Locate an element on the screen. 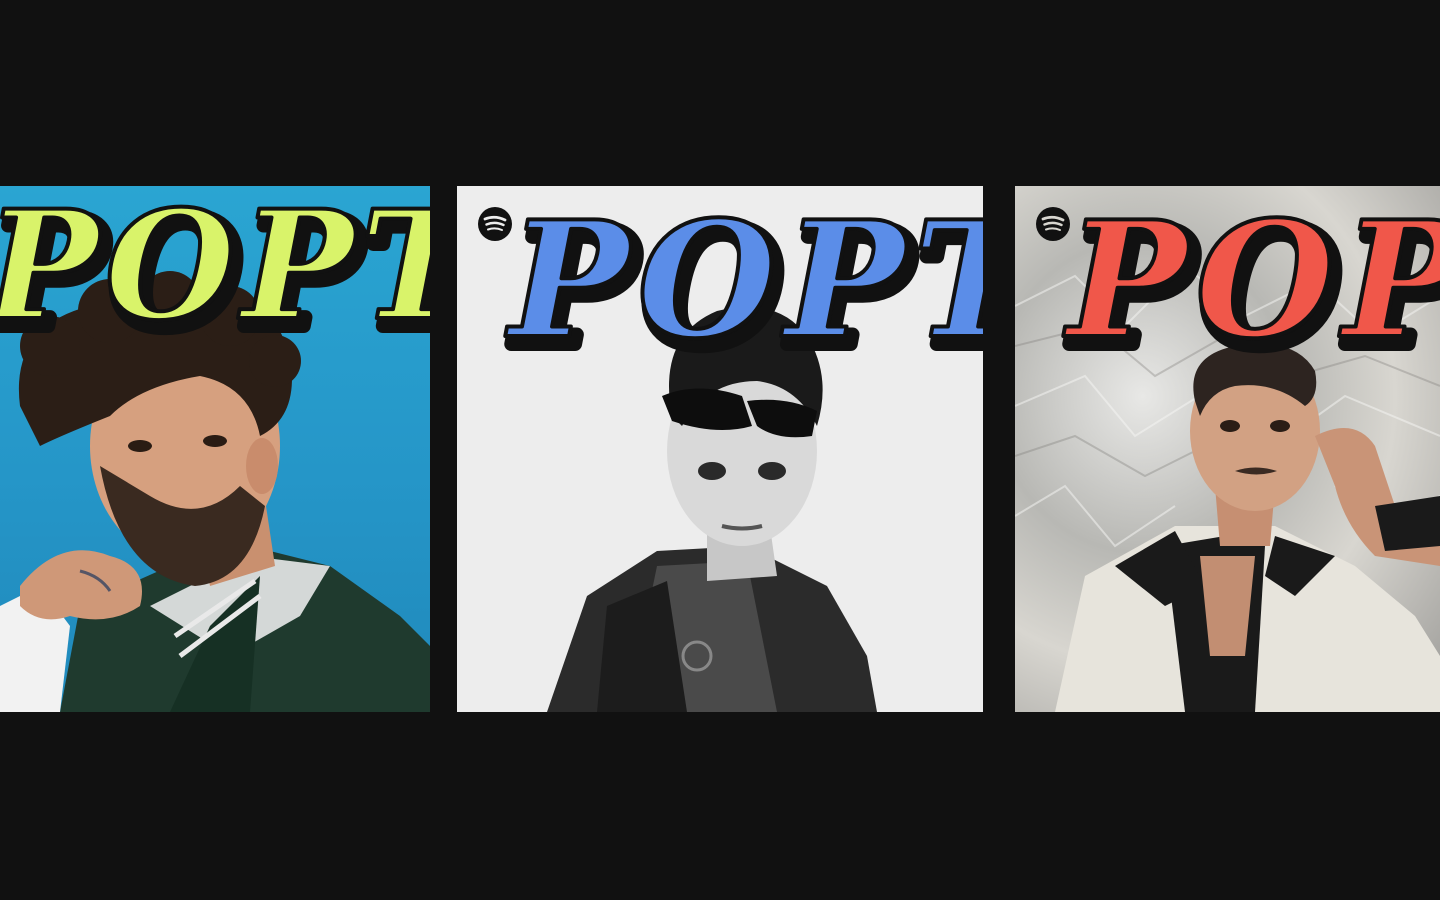 The height and width of the screenshot is (900, 1440). popt-logo-2: POPT POPT is located at coordinates (743, 281).